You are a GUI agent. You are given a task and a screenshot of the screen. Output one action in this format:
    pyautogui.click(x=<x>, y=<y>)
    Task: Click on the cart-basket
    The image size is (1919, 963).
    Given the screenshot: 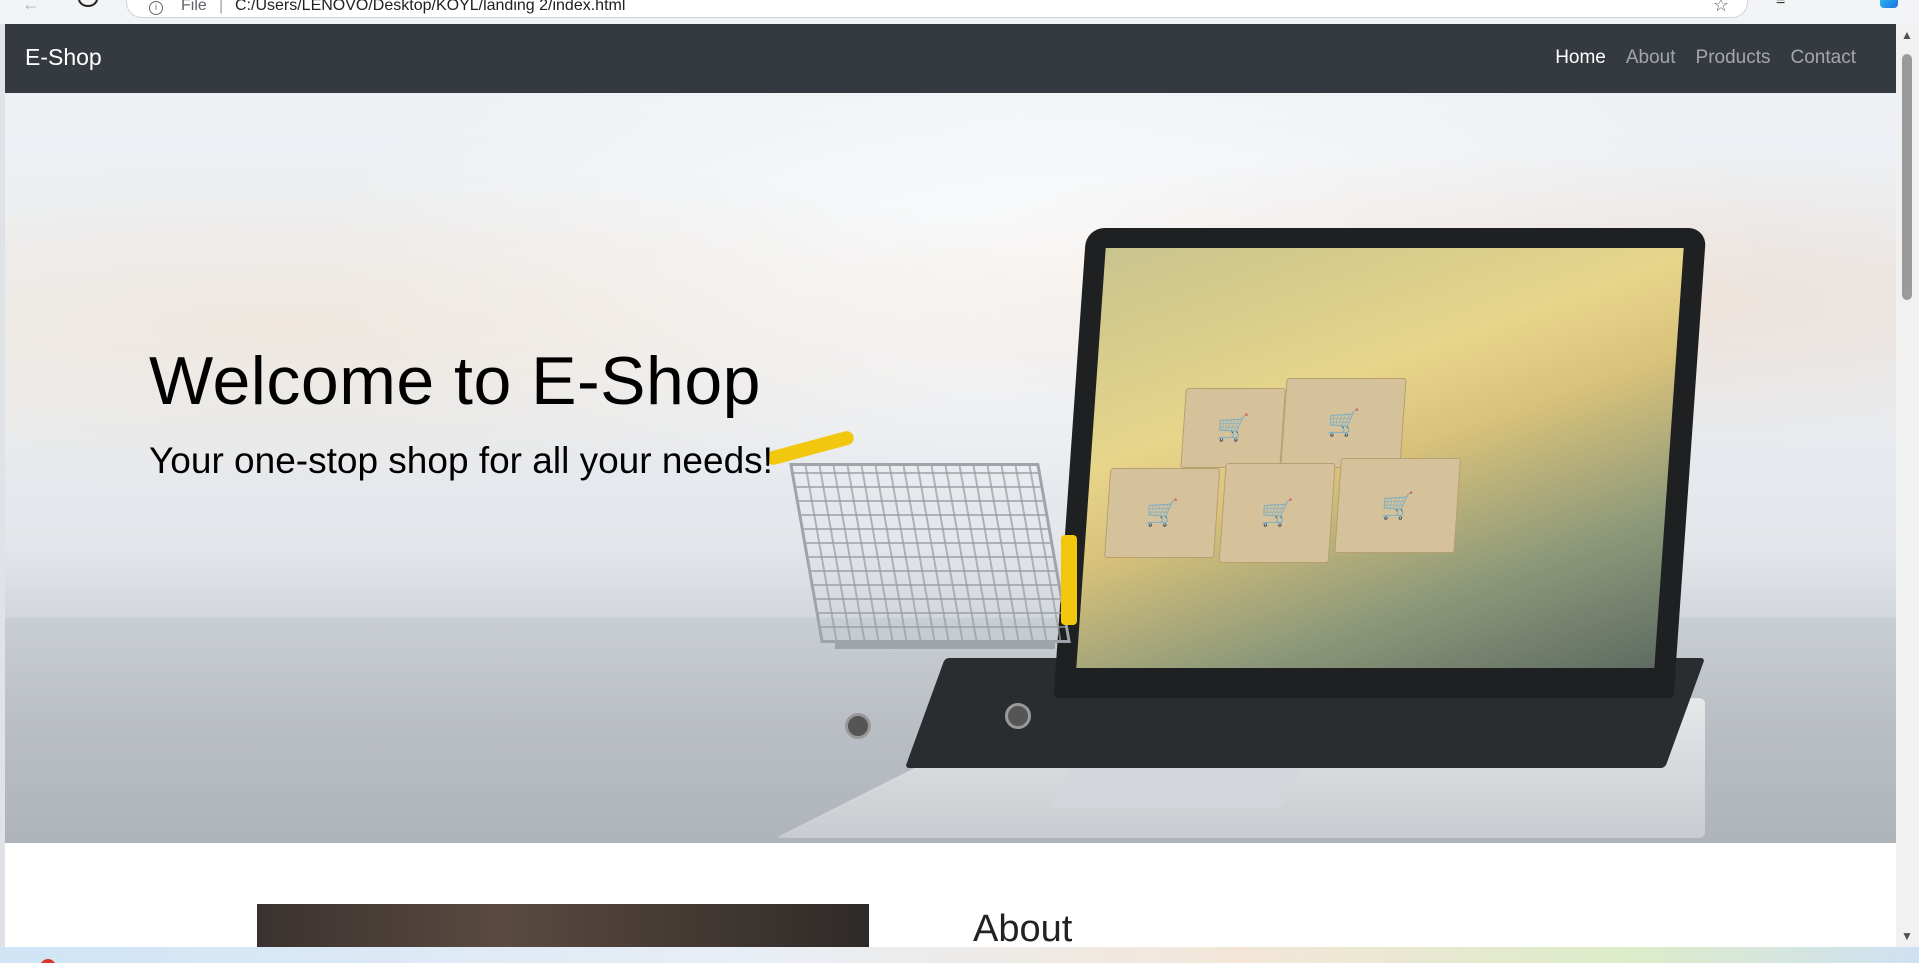 What is the action you would take?
    pyautogui.click(x=930, y=553)
    